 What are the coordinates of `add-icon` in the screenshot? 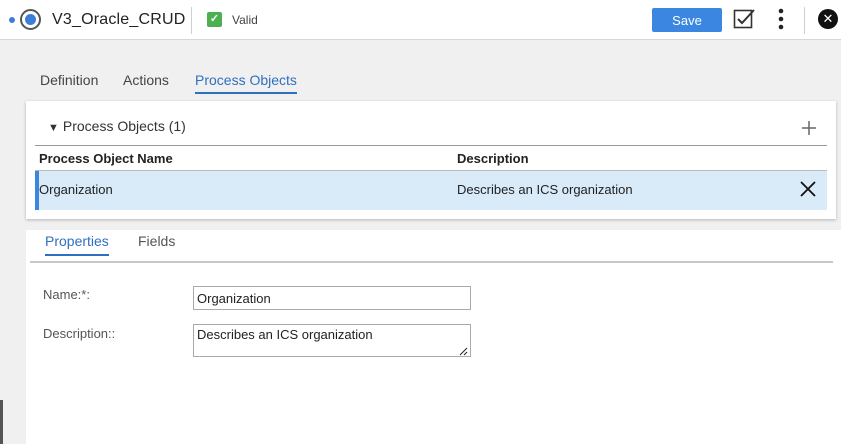 It's located at (809, 128).